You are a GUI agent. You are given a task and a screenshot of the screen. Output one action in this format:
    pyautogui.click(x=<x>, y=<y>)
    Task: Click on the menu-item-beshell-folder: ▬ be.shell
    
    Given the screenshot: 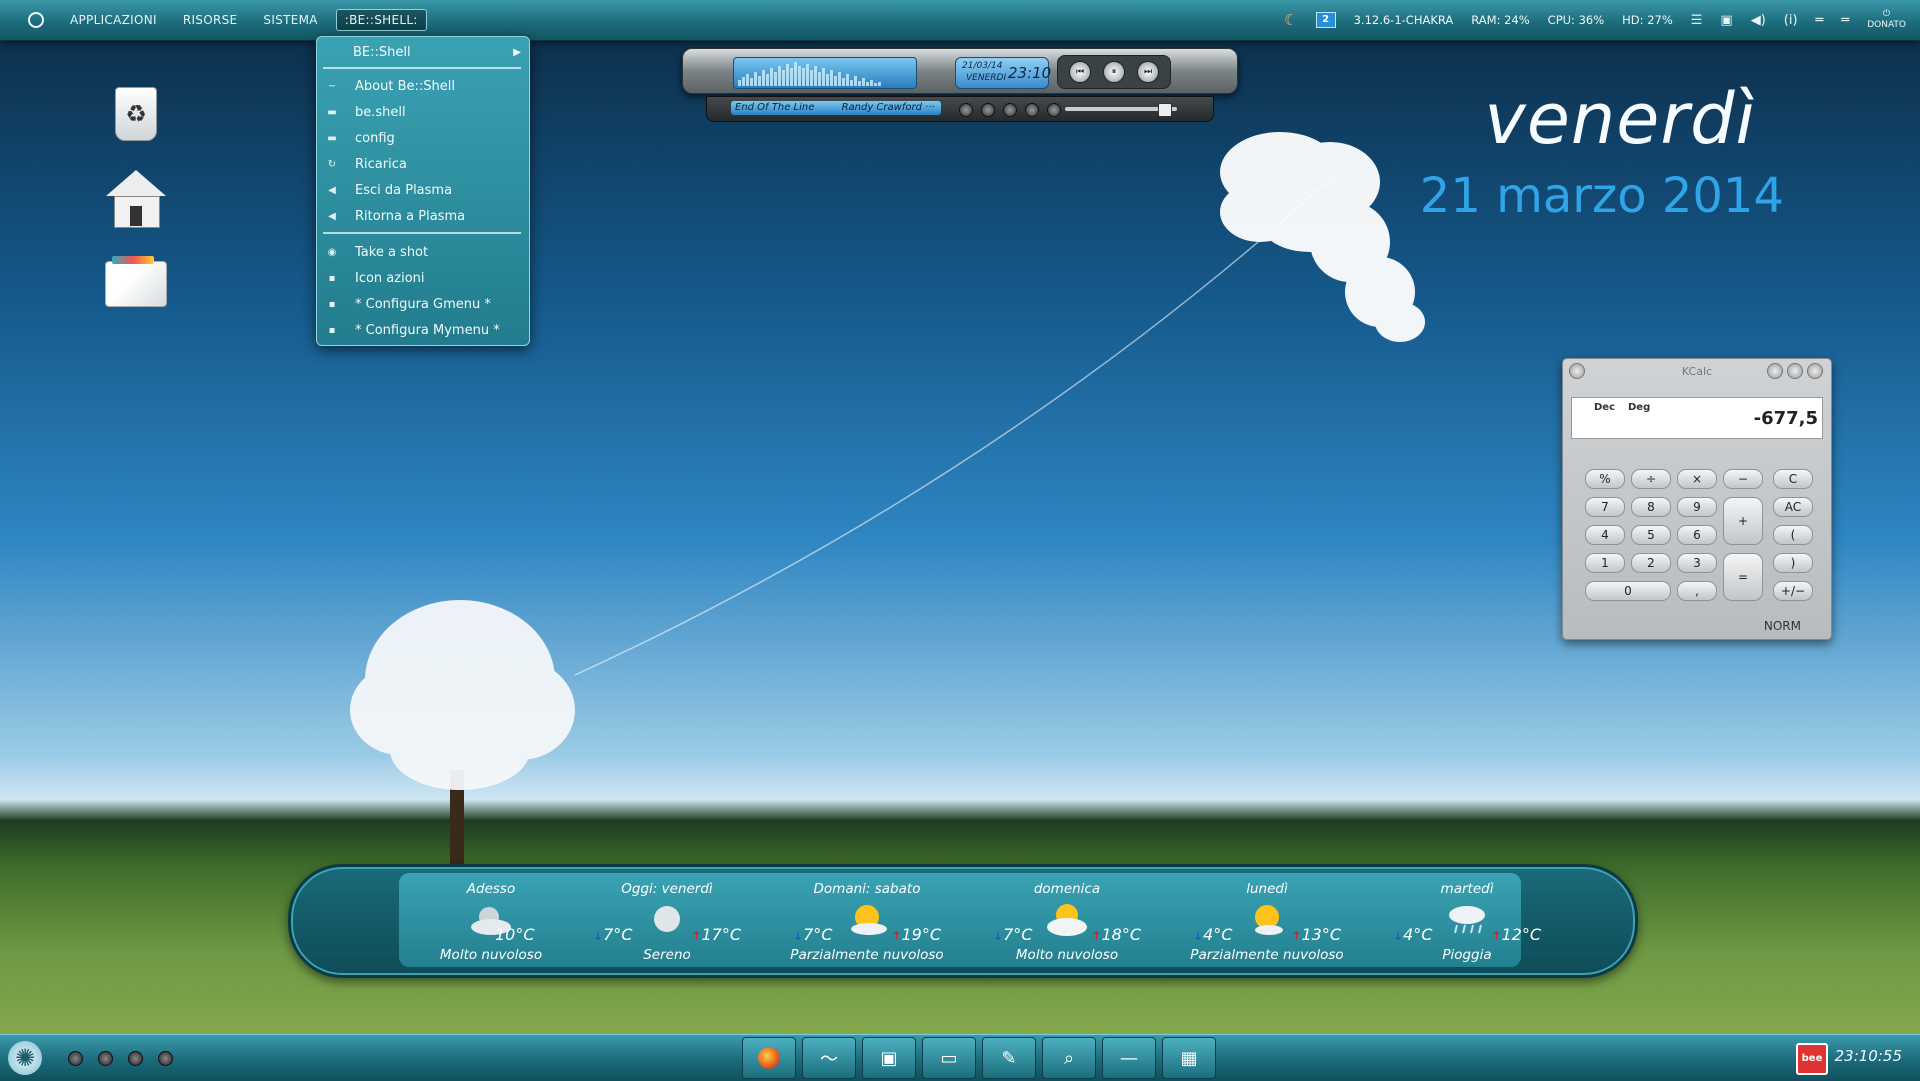 What is the action you would take?
    pyautogui.click(x=423, y=113)
    